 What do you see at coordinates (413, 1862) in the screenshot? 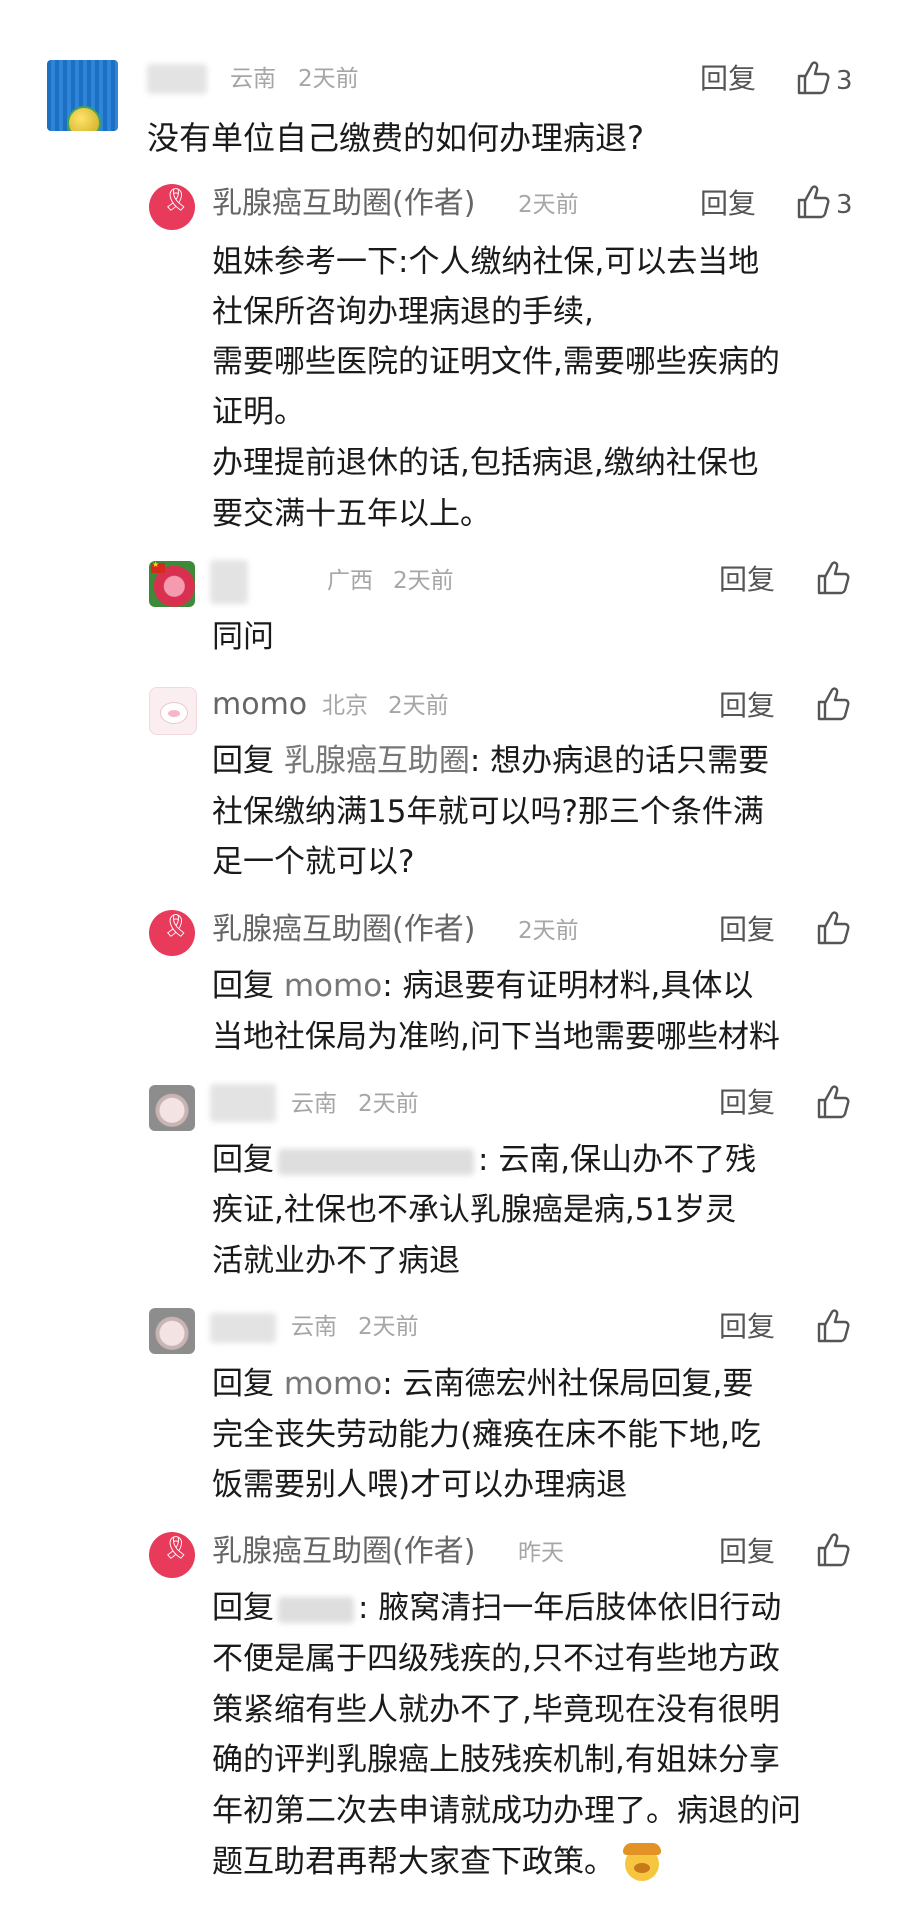
I see `comment-text: 题互助君再帮大家查下政策。` at bounding box center [413, 1862].